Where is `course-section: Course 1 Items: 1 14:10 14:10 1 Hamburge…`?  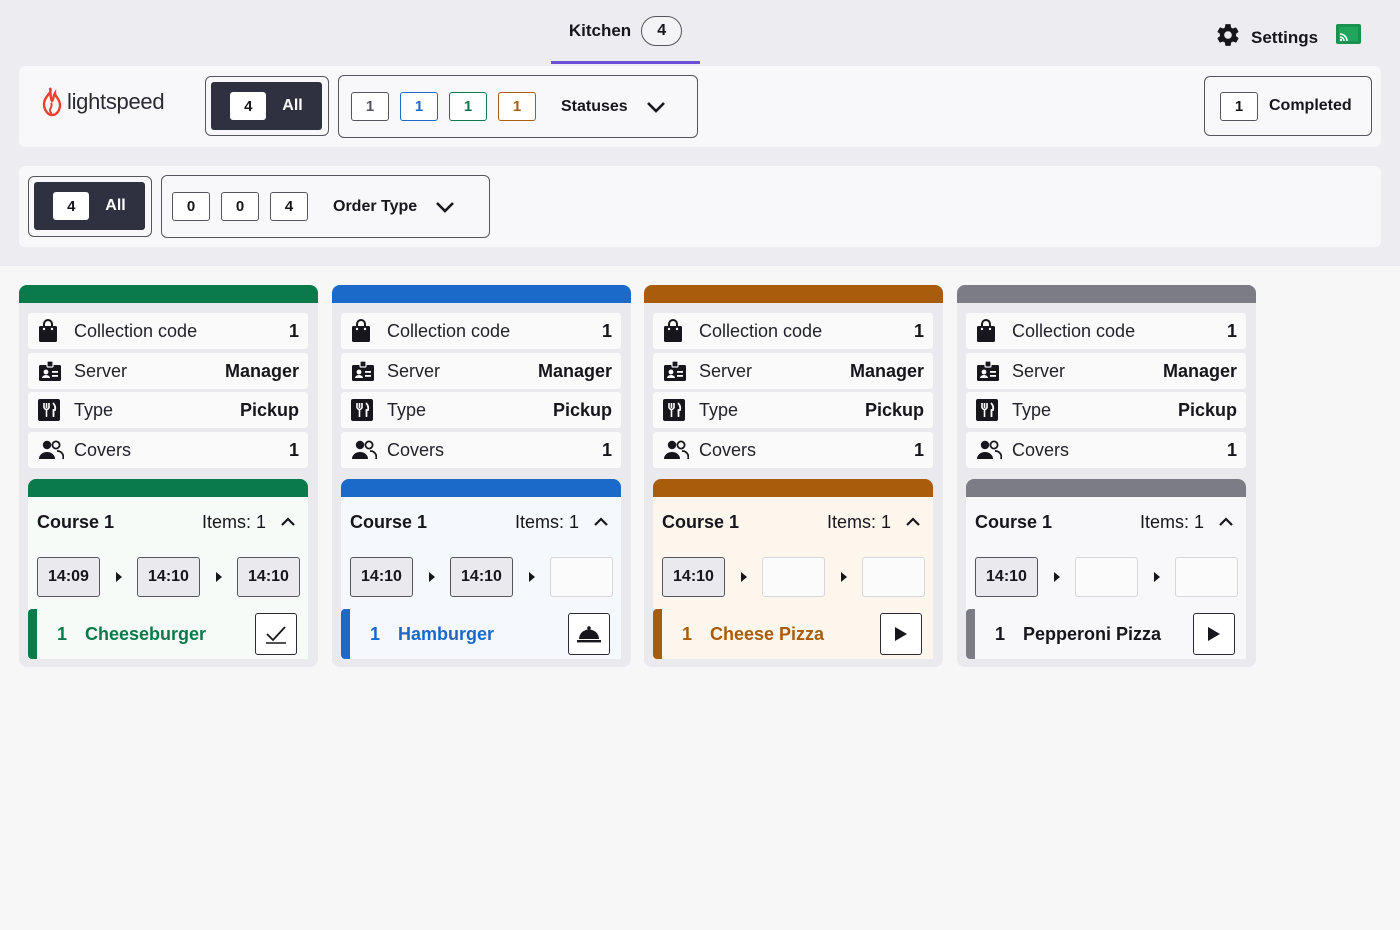 course-section: Course 1 Items: 1 14:10 14:10 1 Hamburge… is located at coordinates (481, 569).